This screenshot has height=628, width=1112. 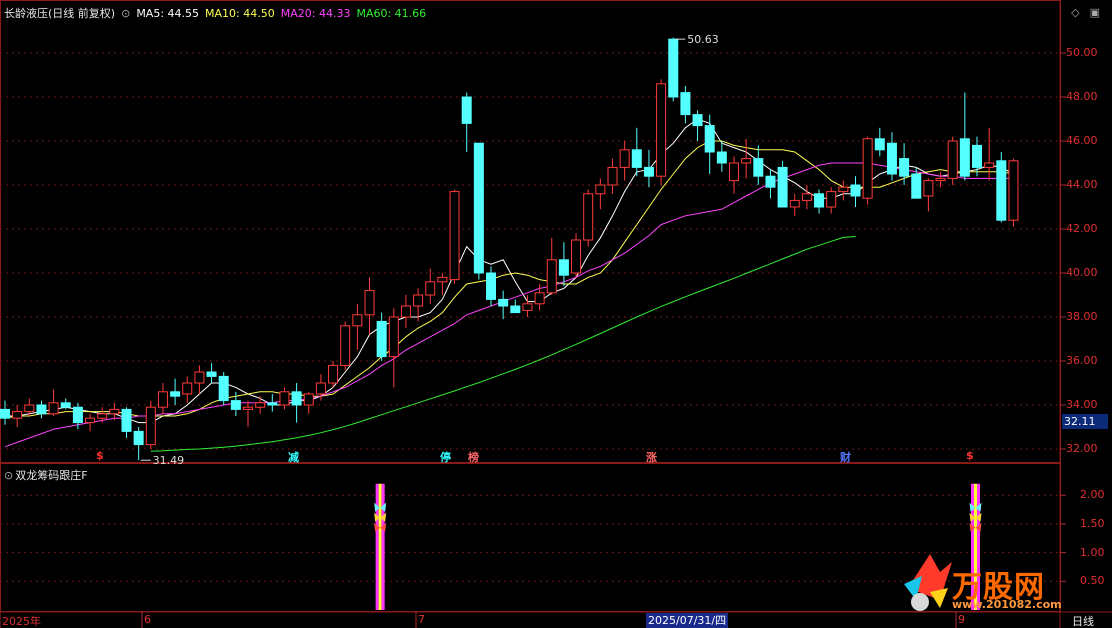 I want to click on price-tick-label: 34.00, so click(x=1082, y=404).